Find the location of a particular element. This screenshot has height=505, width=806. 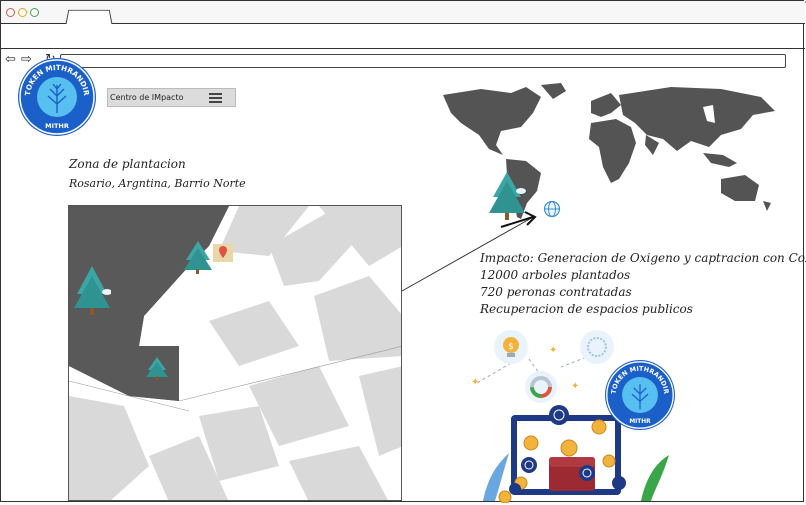

token-logo: TOKEN MITHRANDIR MITHR is located at coordinates (57, 97).